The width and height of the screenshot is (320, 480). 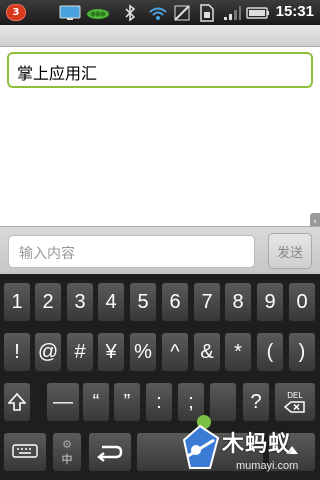 I want to click on title-bar, so click(x=160, y=36).